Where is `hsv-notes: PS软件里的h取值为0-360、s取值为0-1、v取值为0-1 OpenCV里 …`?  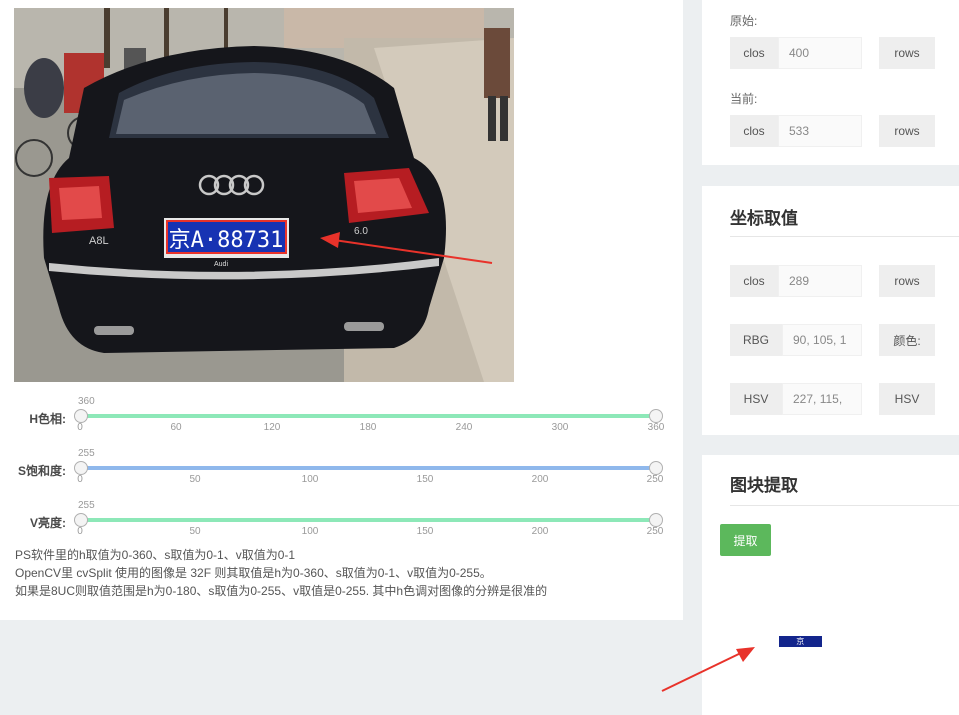 hsv-notes: PS软件里的h取值为0-360、s取值为0-1、v取值为0-1 OpenCV里 … is located at coordinates (281, 573).